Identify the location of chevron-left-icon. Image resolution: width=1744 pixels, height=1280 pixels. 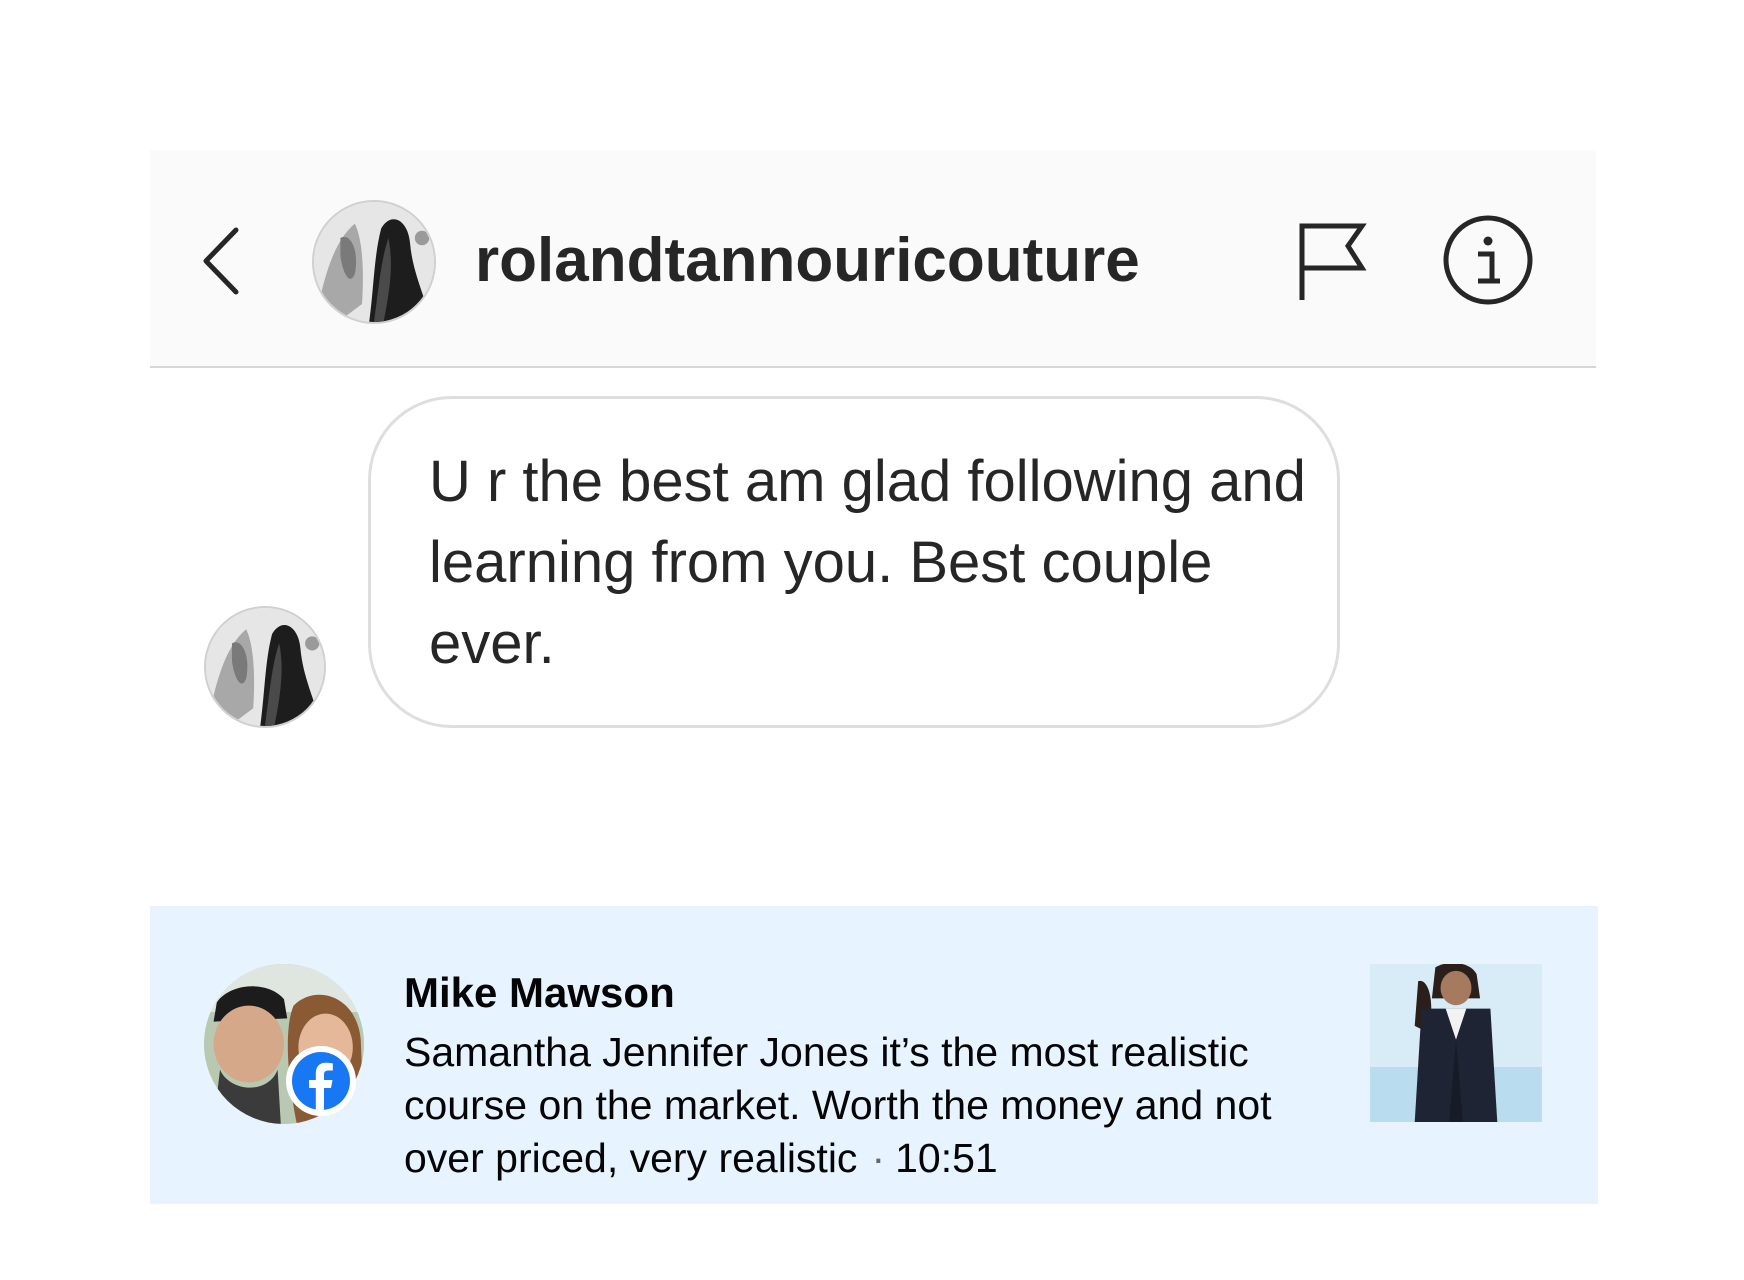
(221, 261).